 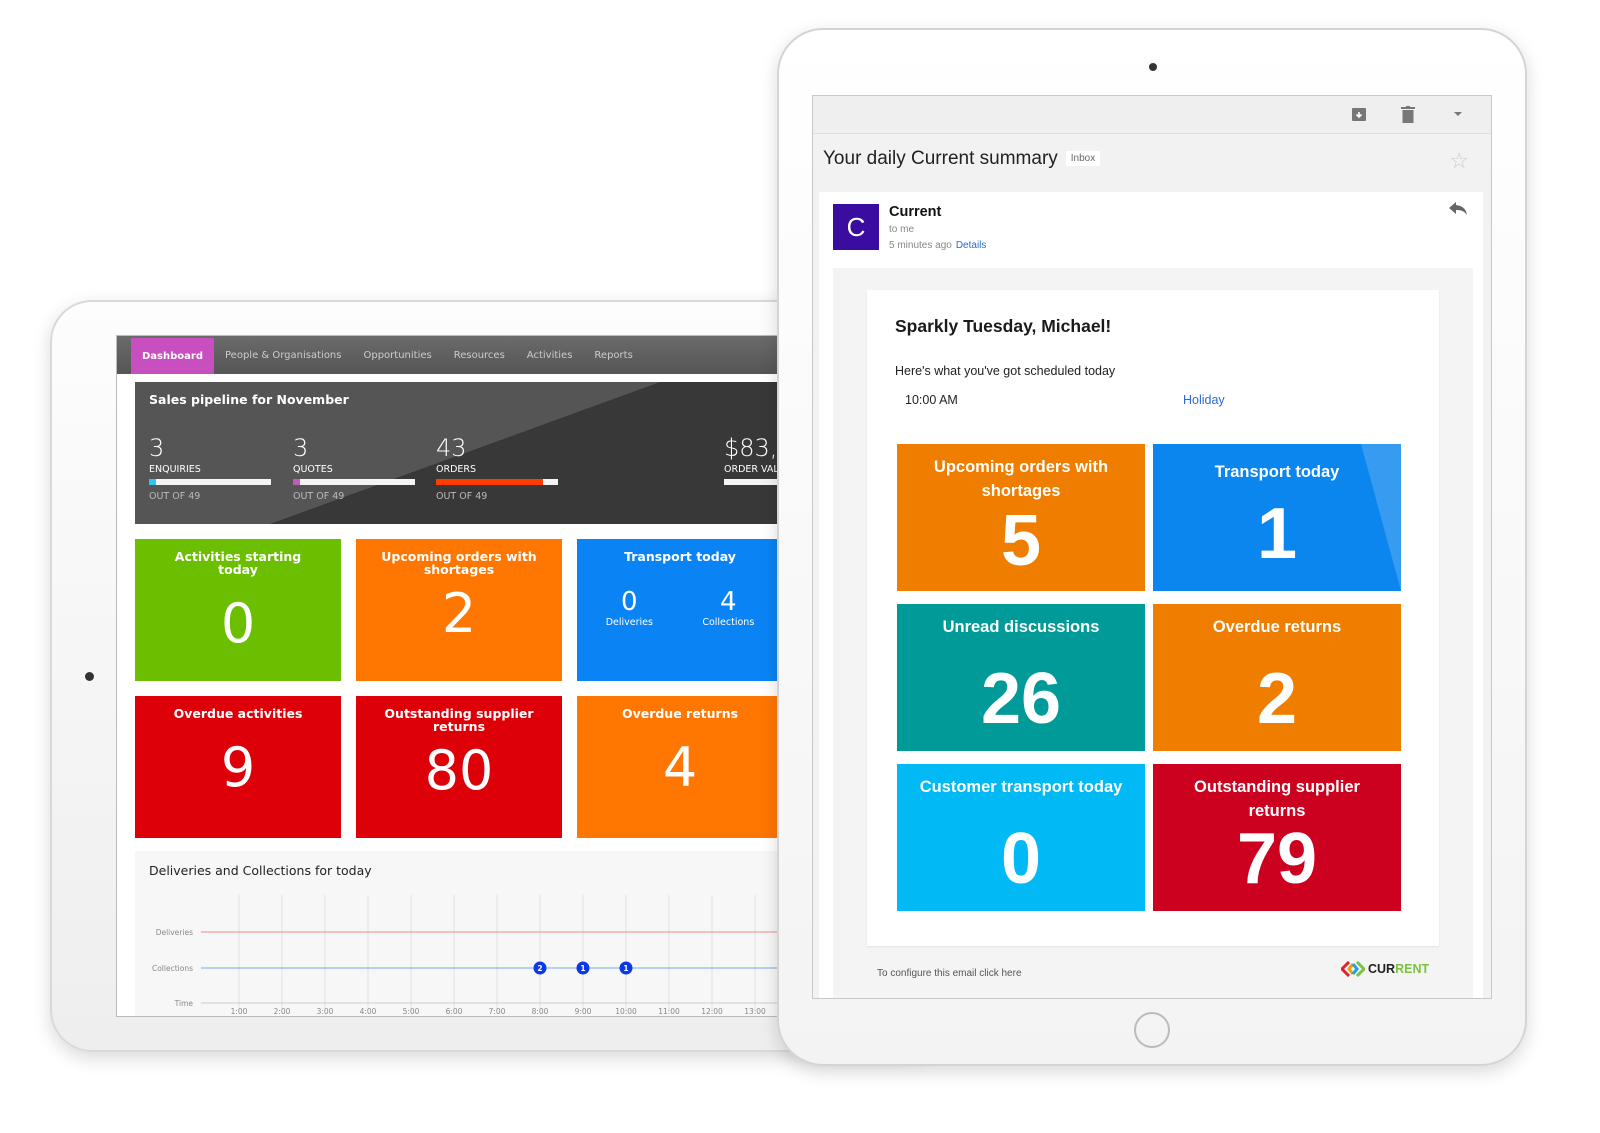 What do you see at coordinates (920, 245) in the screenshot?
I see `timestamp: 5 minutes ago` at bounding box center [920, 245].